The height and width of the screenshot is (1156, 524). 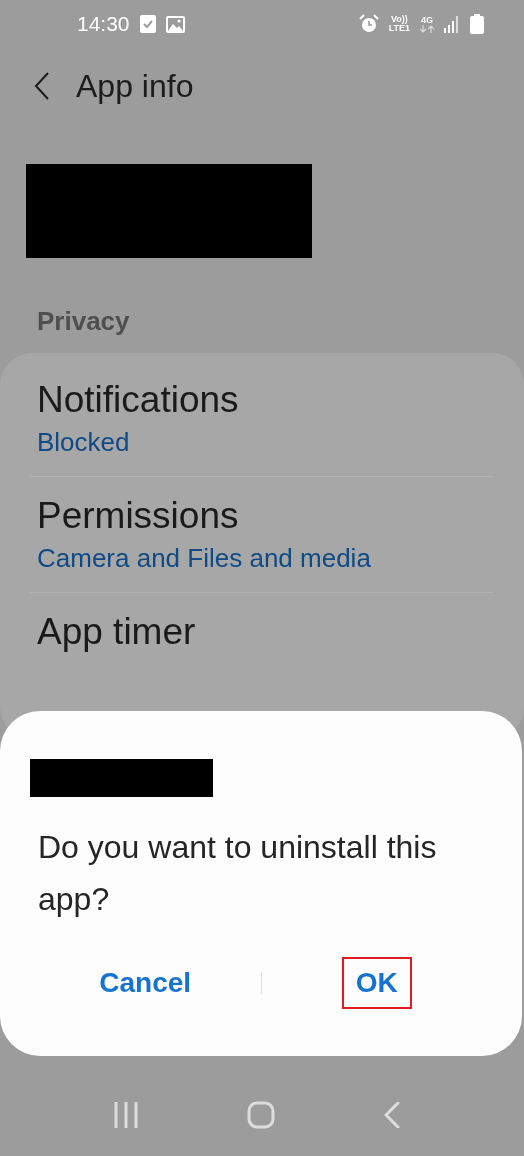 What do you see at coordinates (261, 1115) in the screenshot?
I see `home-button` at bounding box center [261, 1115].